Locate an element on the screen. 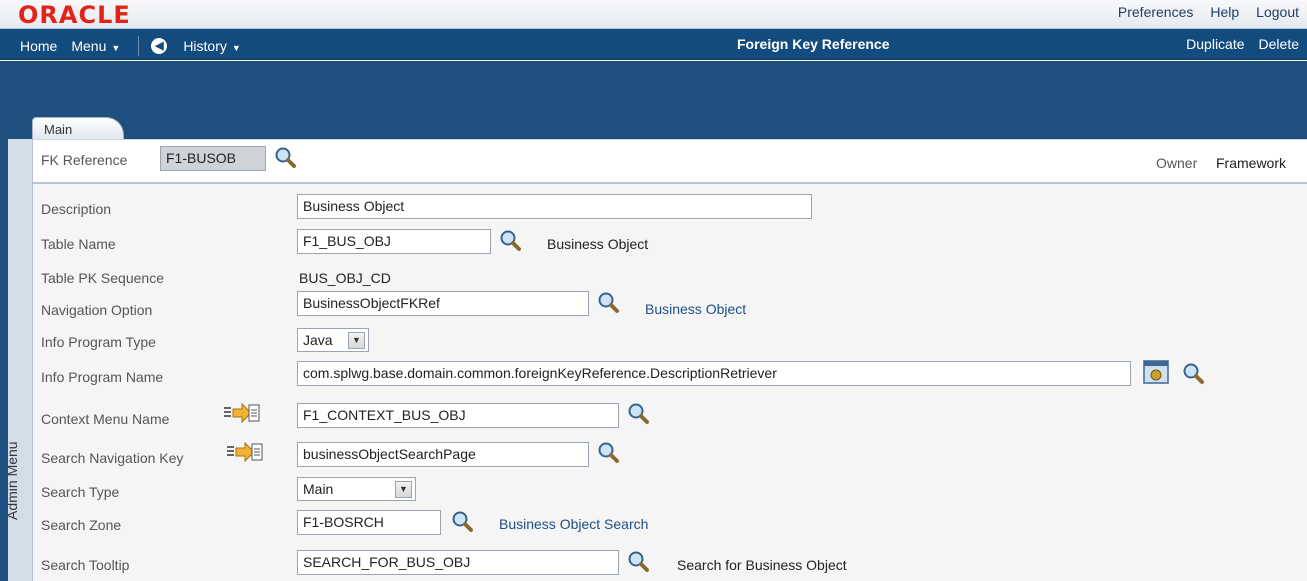  admin-menu-label: Admin Menu is located at coordinates (12, 480).